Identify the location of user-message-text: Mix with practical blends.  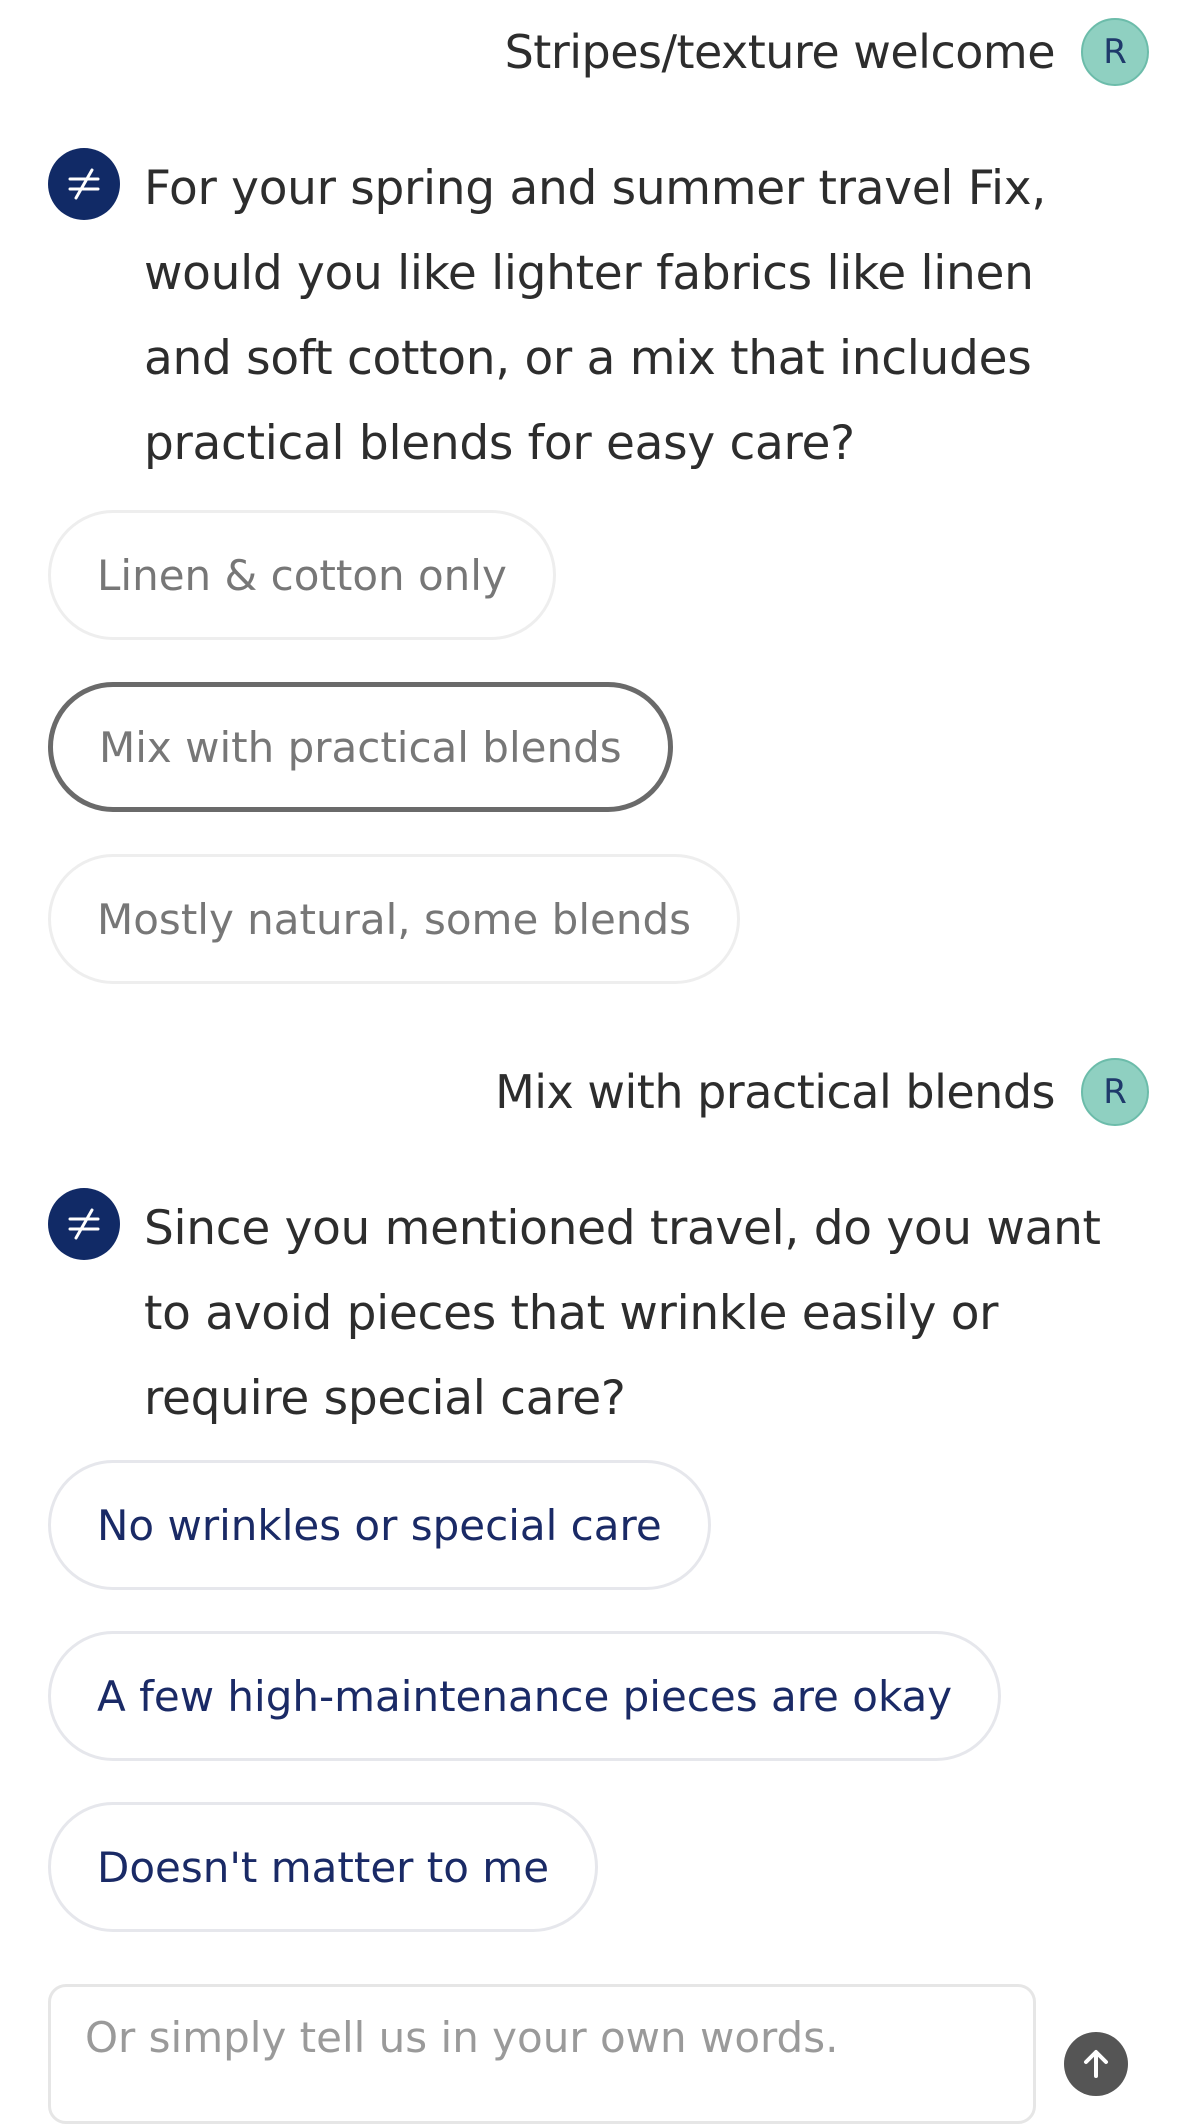
(775, 1092).